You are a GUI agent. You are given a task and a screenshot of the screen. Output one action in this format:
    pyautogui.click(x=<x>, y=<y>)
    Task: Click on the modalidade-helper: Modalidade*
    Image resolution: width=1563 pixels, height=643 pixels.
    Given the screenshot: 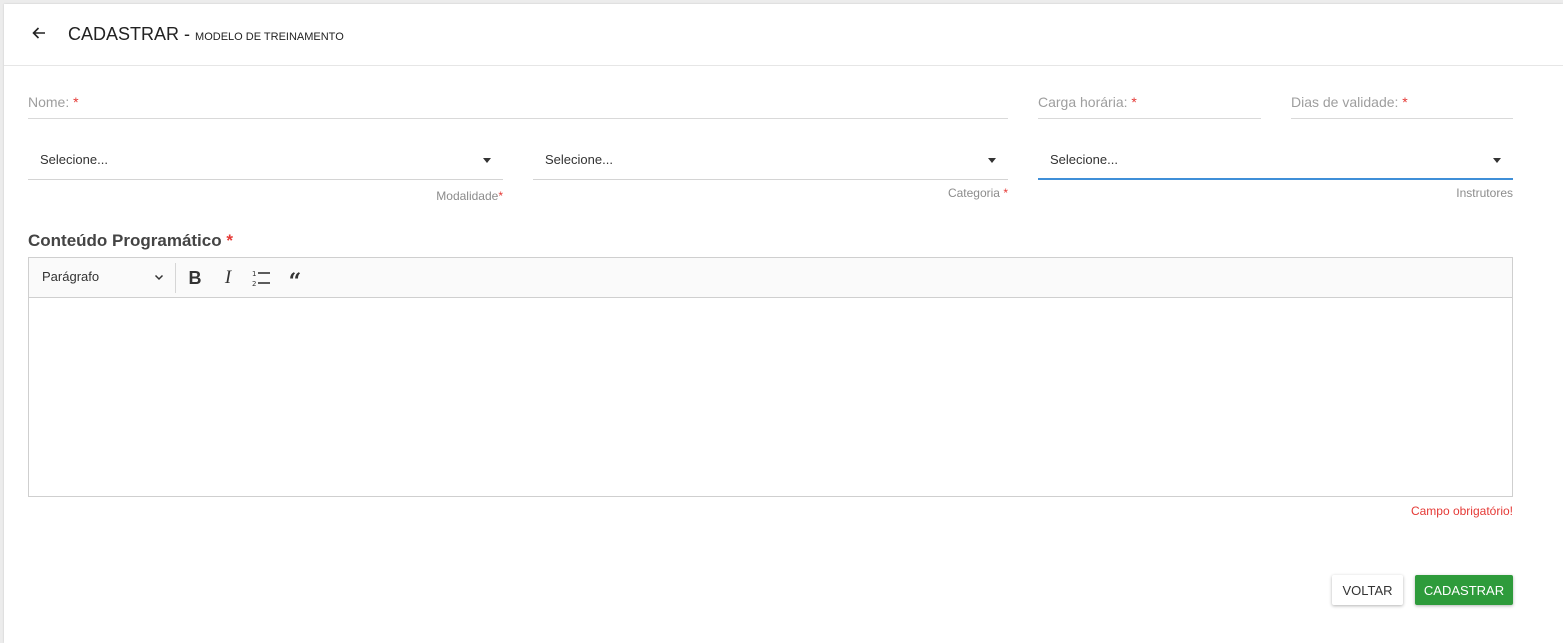 What is the action you would take?
    pyautogui.click(x=469, y=196)
    